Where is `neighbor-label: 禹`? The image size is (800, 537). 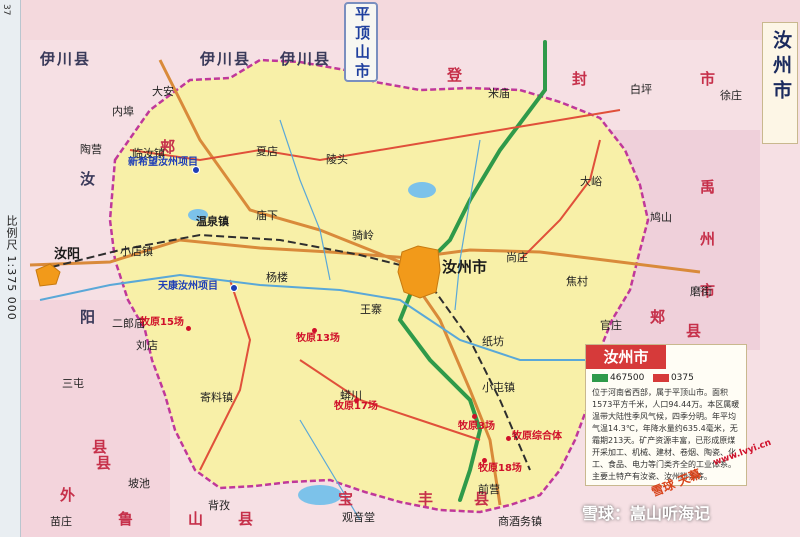 neighbor-label: 禹 is located at coordinates (709, 187).